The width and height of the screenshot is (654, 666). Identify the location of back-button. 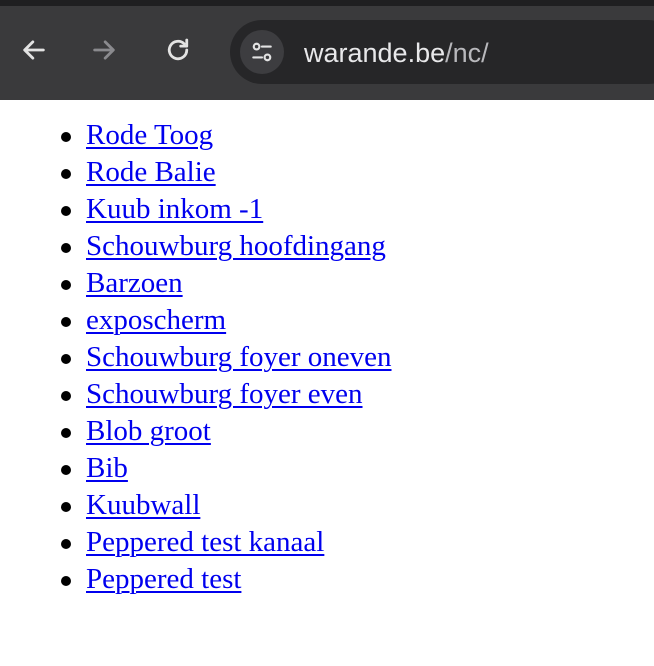
(34, 50).